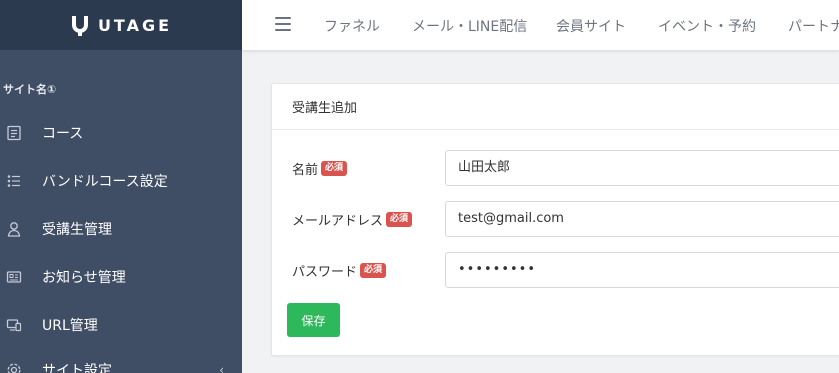 The width and height of the screenshot is (839, 373). I want to click on gear-icon, so click(14, 367).